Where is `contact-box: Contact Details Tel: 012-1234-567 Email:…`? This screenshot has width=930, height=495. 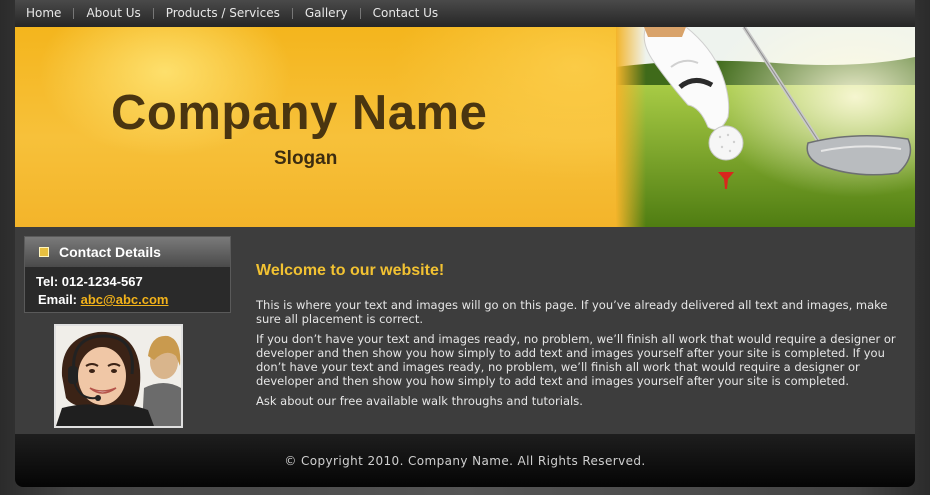
contact-box: Contact Details Tel: 012-1234-567 Email:… is located at coordinates (127, 274).